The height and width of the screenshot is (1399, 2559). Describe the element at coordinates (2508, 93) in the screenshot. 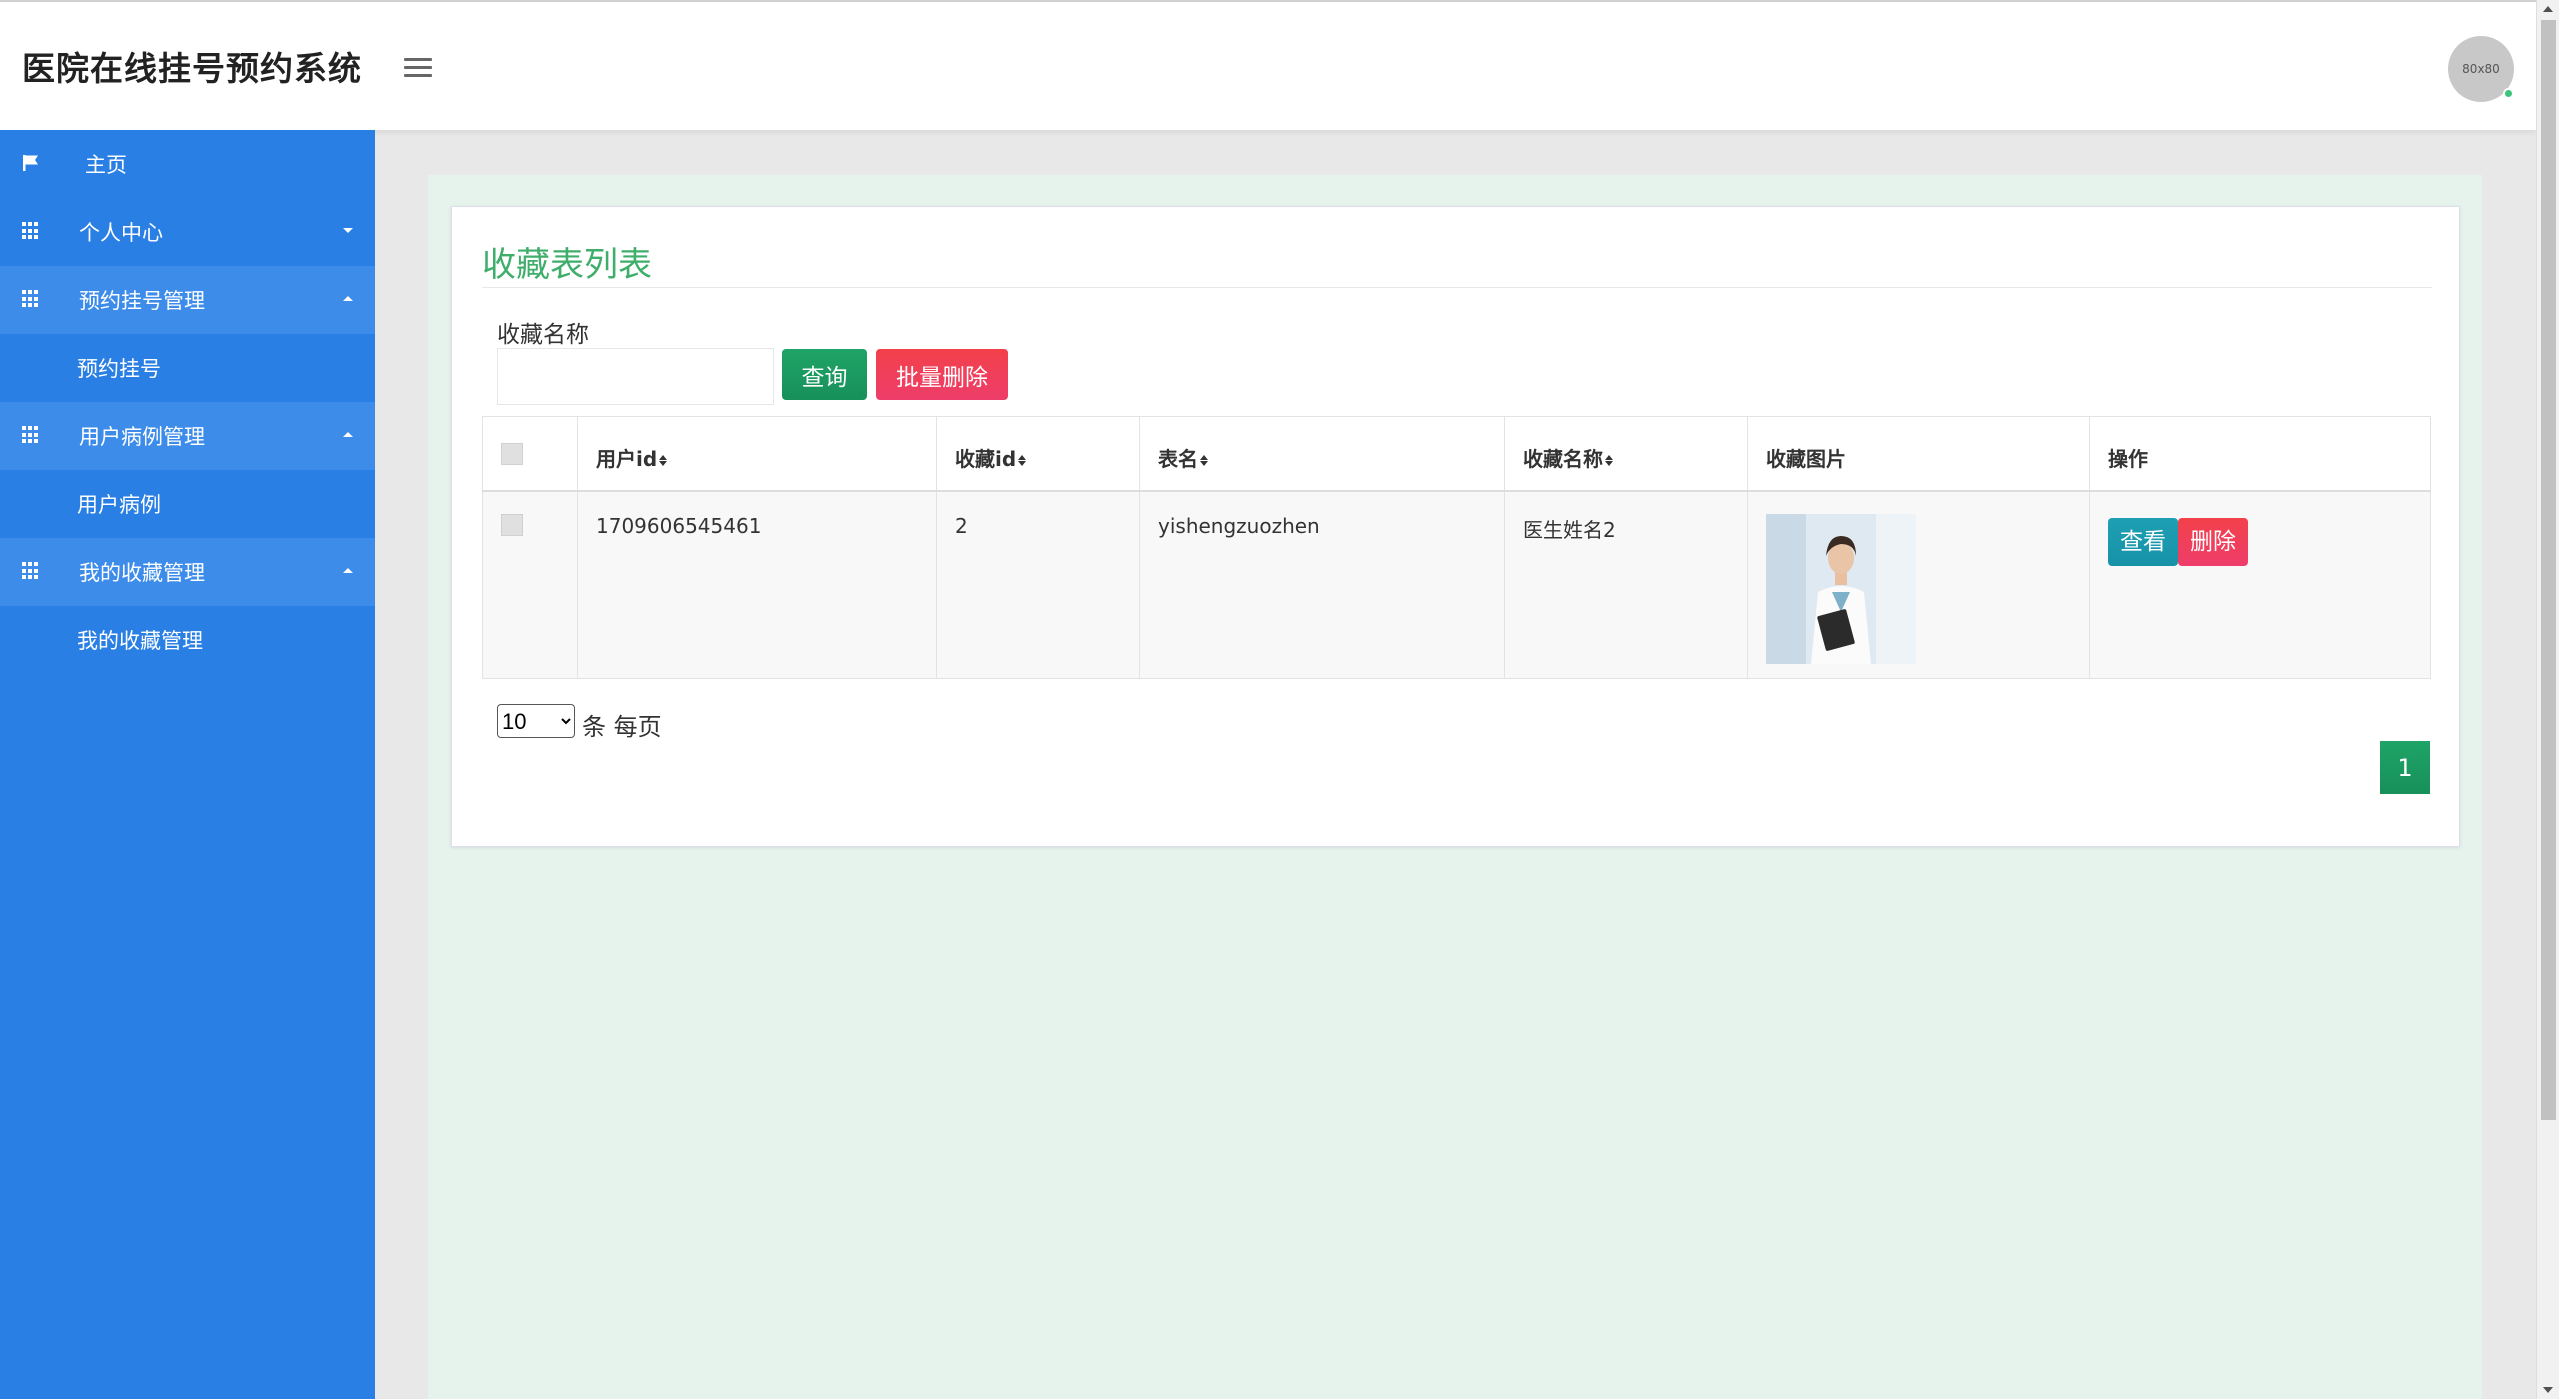

I see `online-status-dot` at that location.